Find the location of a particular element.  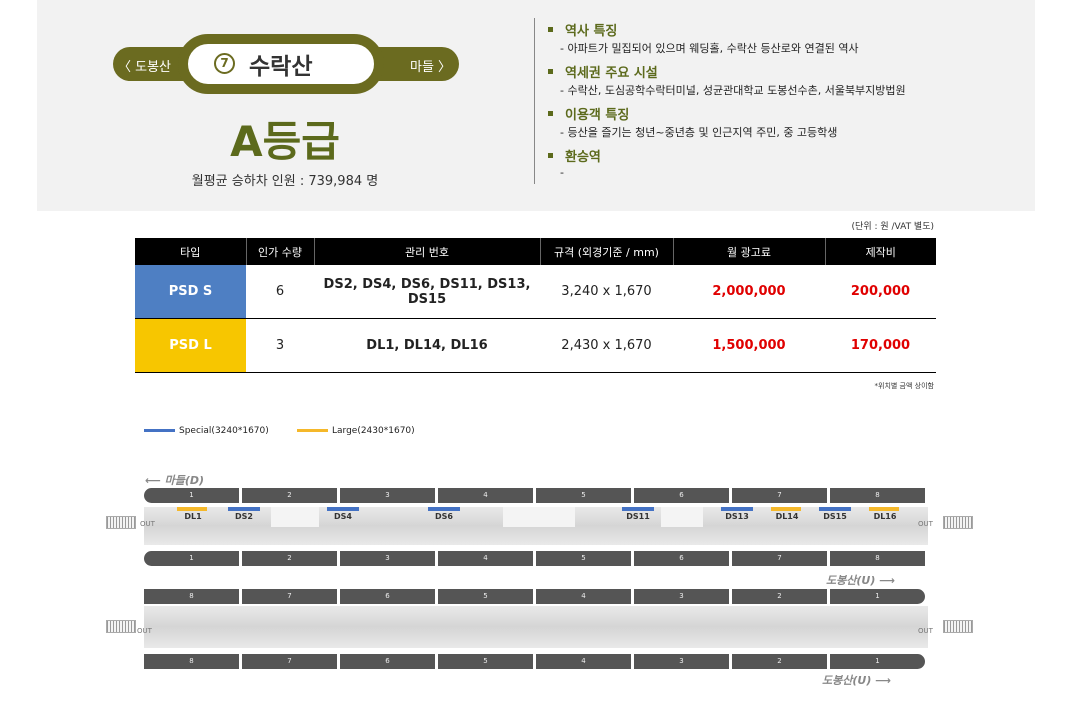

info-item-transfer: 환승역 - is located at coordinates (574, 162).